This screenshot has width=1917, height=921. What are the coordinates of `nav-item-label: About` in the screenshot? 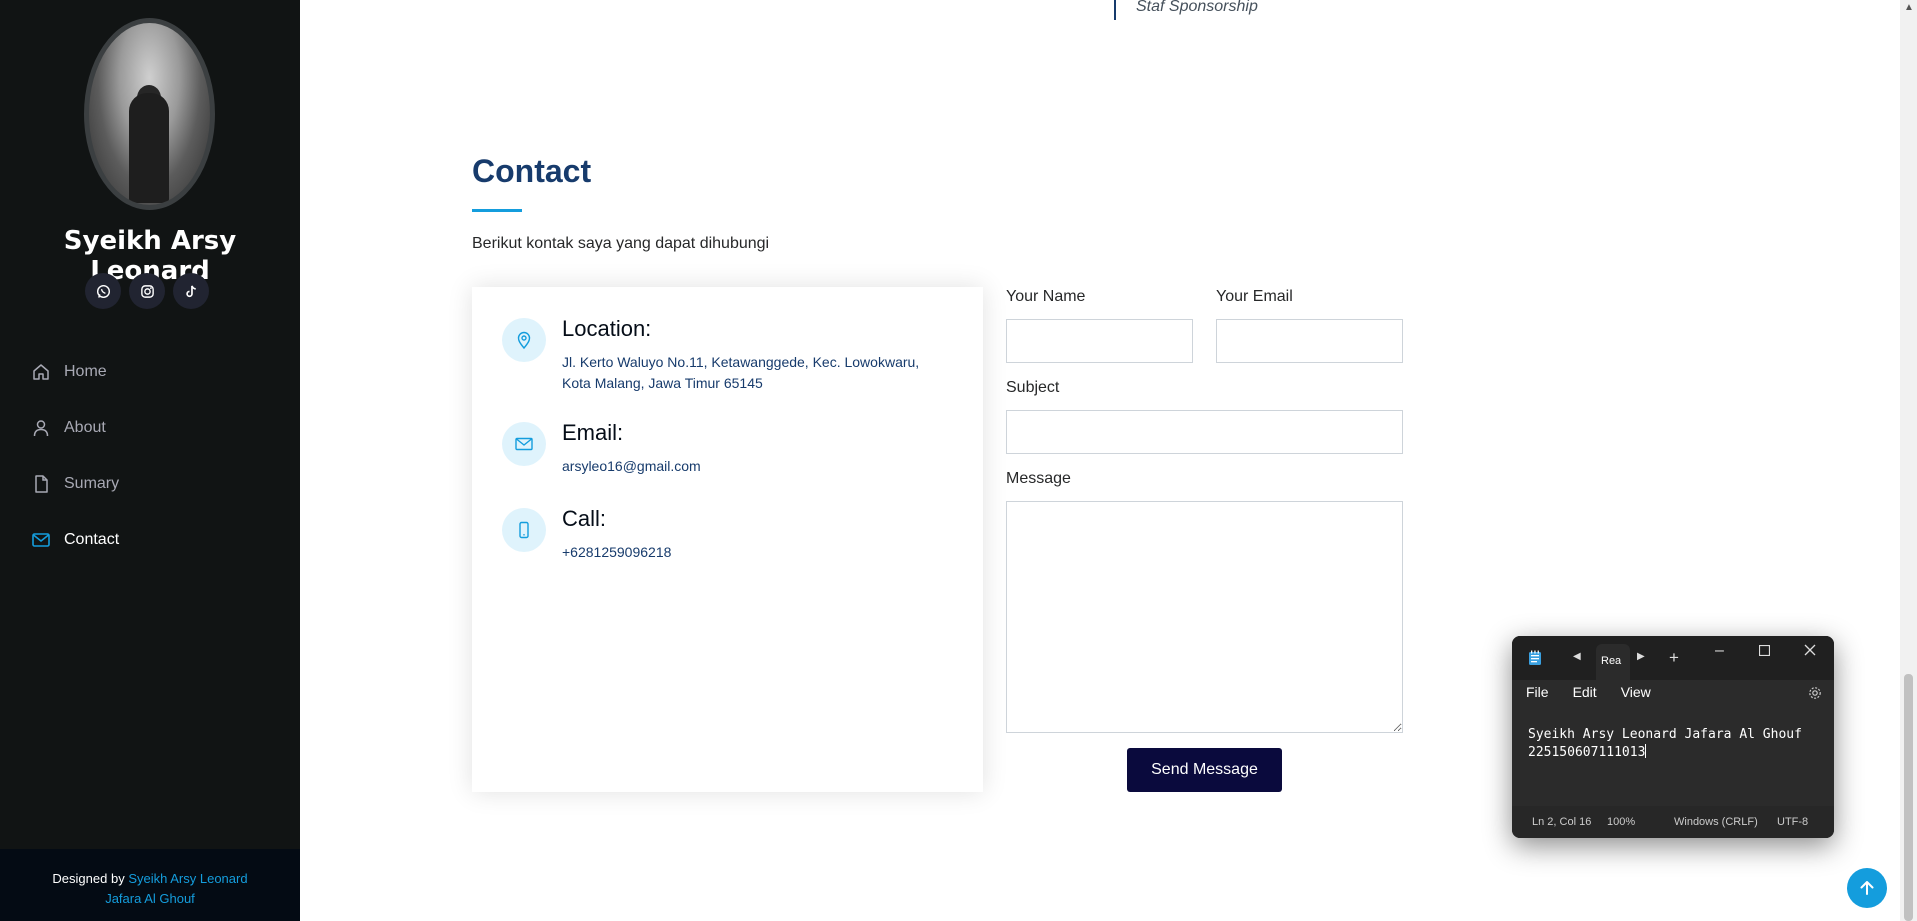 It's located at (85, 427).